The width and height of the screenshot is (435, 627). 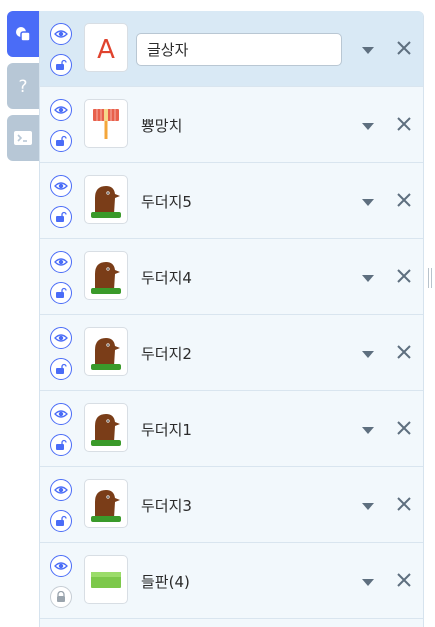 I want to click on object-row: 두더지4, so click(x=231, y=277).